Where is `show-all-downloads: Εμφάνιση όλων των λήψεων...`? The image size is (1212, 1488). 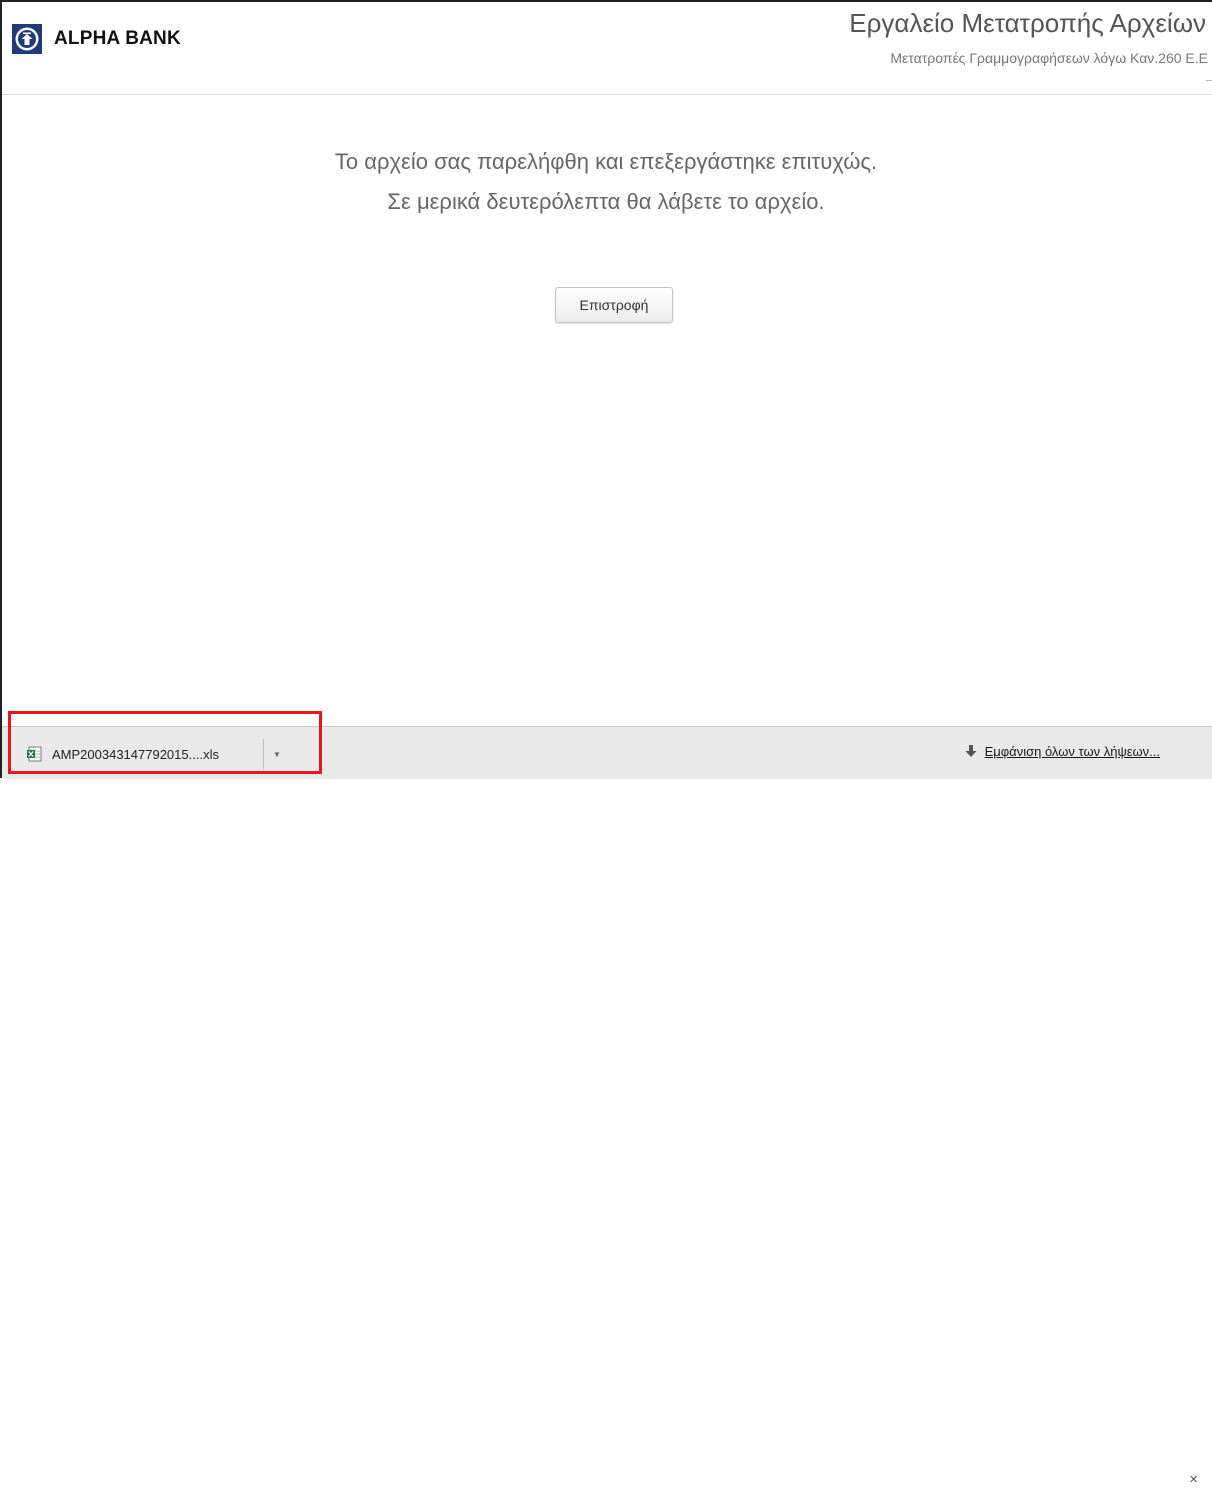 show-all-downloads: Εμφάνιση όλων των λήψεων... is located at coordinates (1062, 751).